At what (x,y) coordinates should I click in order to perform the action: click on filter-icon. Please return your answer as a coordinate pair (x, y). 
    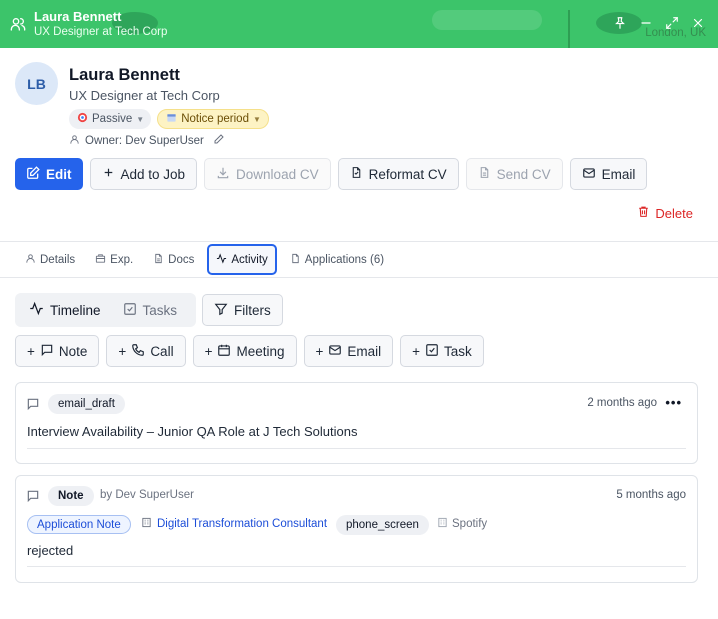
    Looking at the image, I should click on (221, 310).